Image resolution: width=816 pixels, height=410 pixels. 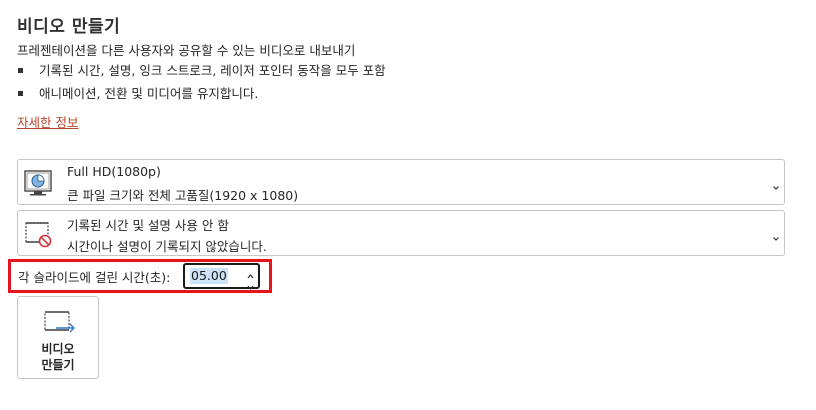 I want to click on recorded-timing-dropdown: 기록된 시간 및 설명 사용 안 함 시간이나 설명이 기록되지 않았습니다., so click(x=401, y=233).